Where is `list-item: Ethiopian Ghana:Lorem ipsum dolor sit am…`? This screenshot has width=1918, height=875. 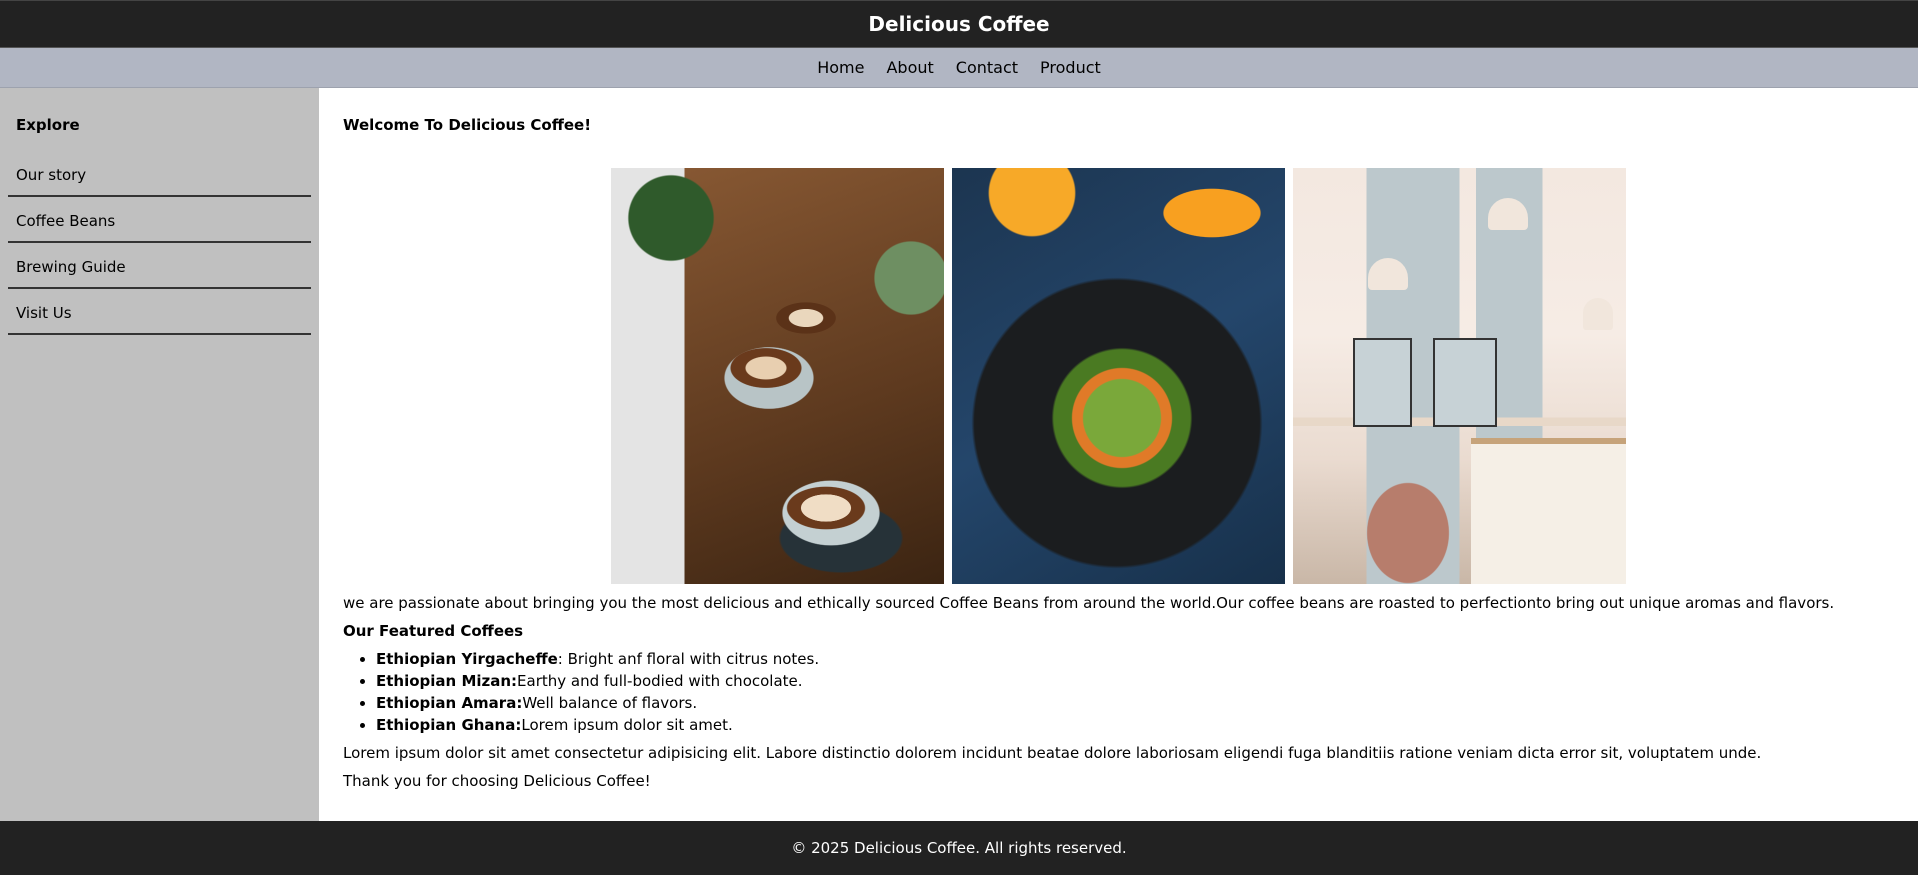 list-item: Ethiopian Ghana:Lorem ipsum dolor sit am… is located at coordinates (1135, 725).